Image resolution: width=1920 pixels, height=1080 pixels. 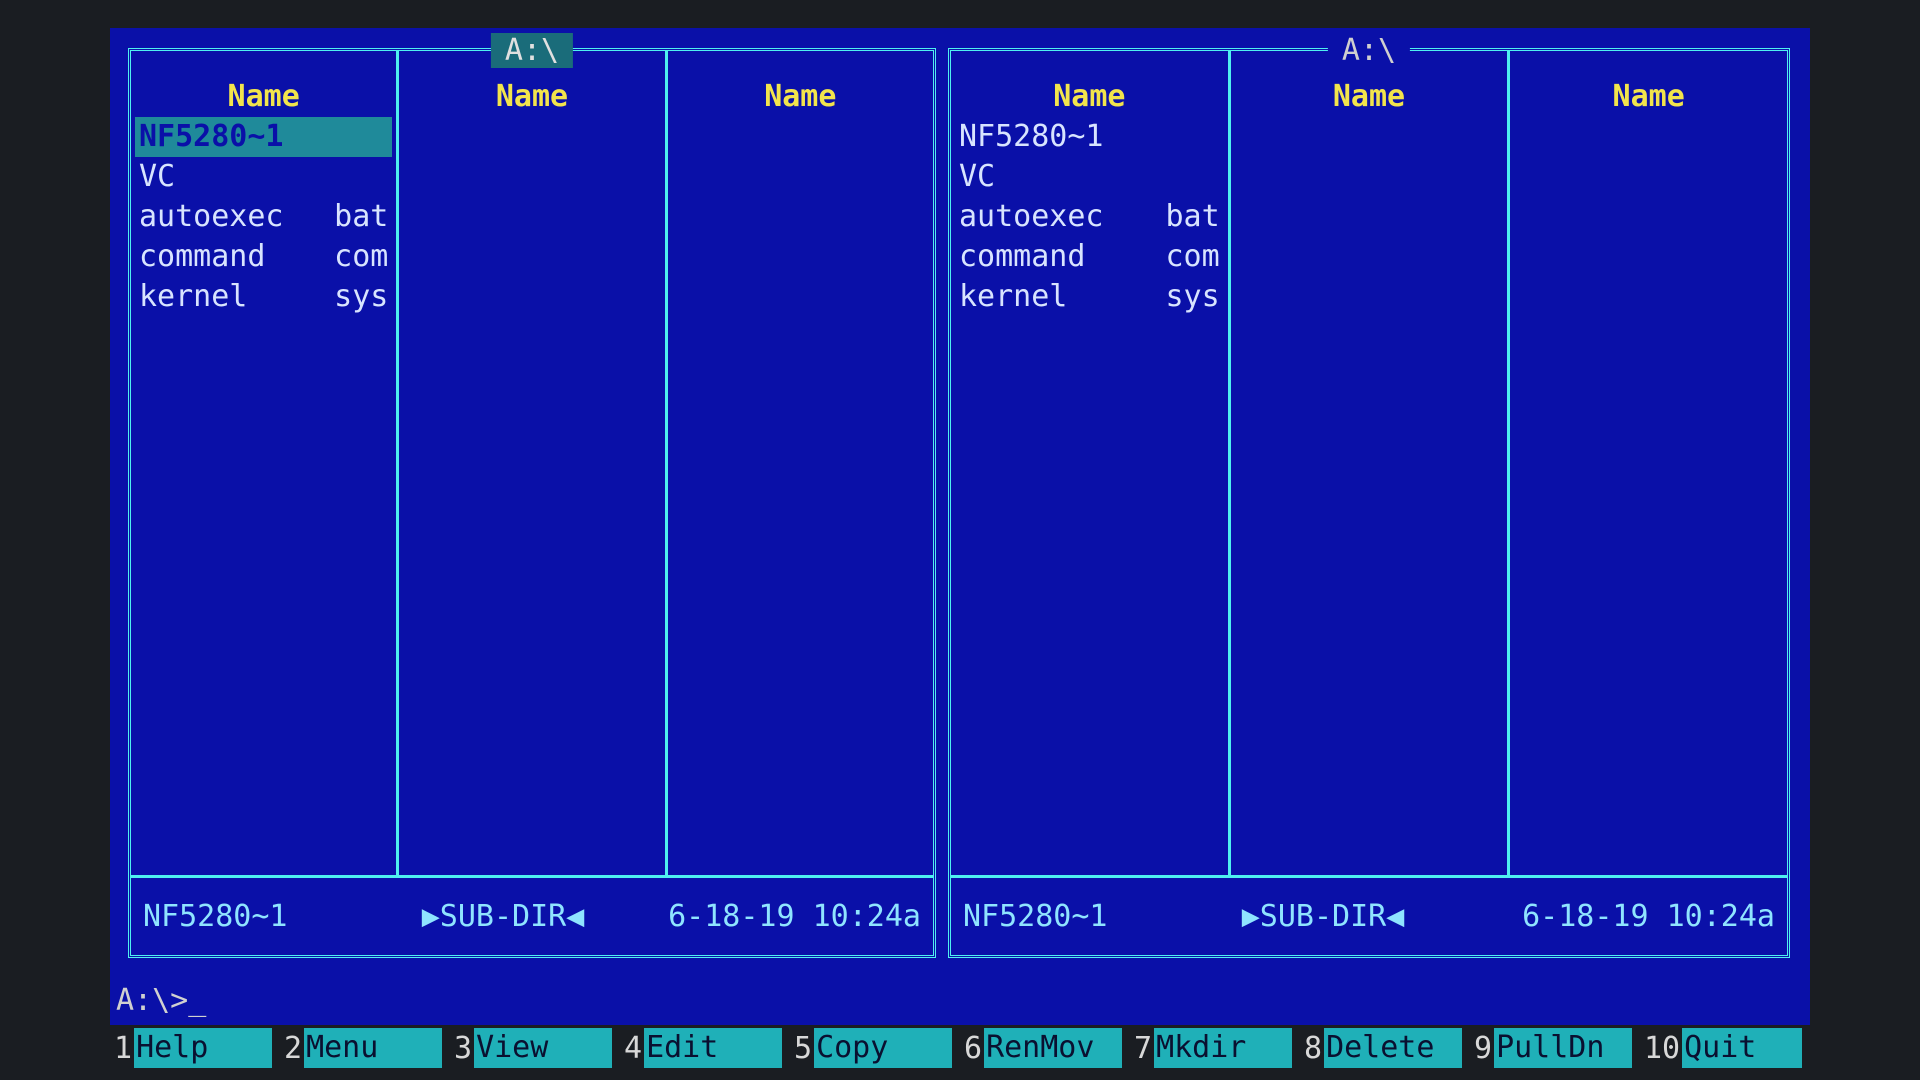 What do you see at coordinates (1662, 1048) in the screenshot?
I see `fkey-number: 10` at bounding box center [1662, 1048].